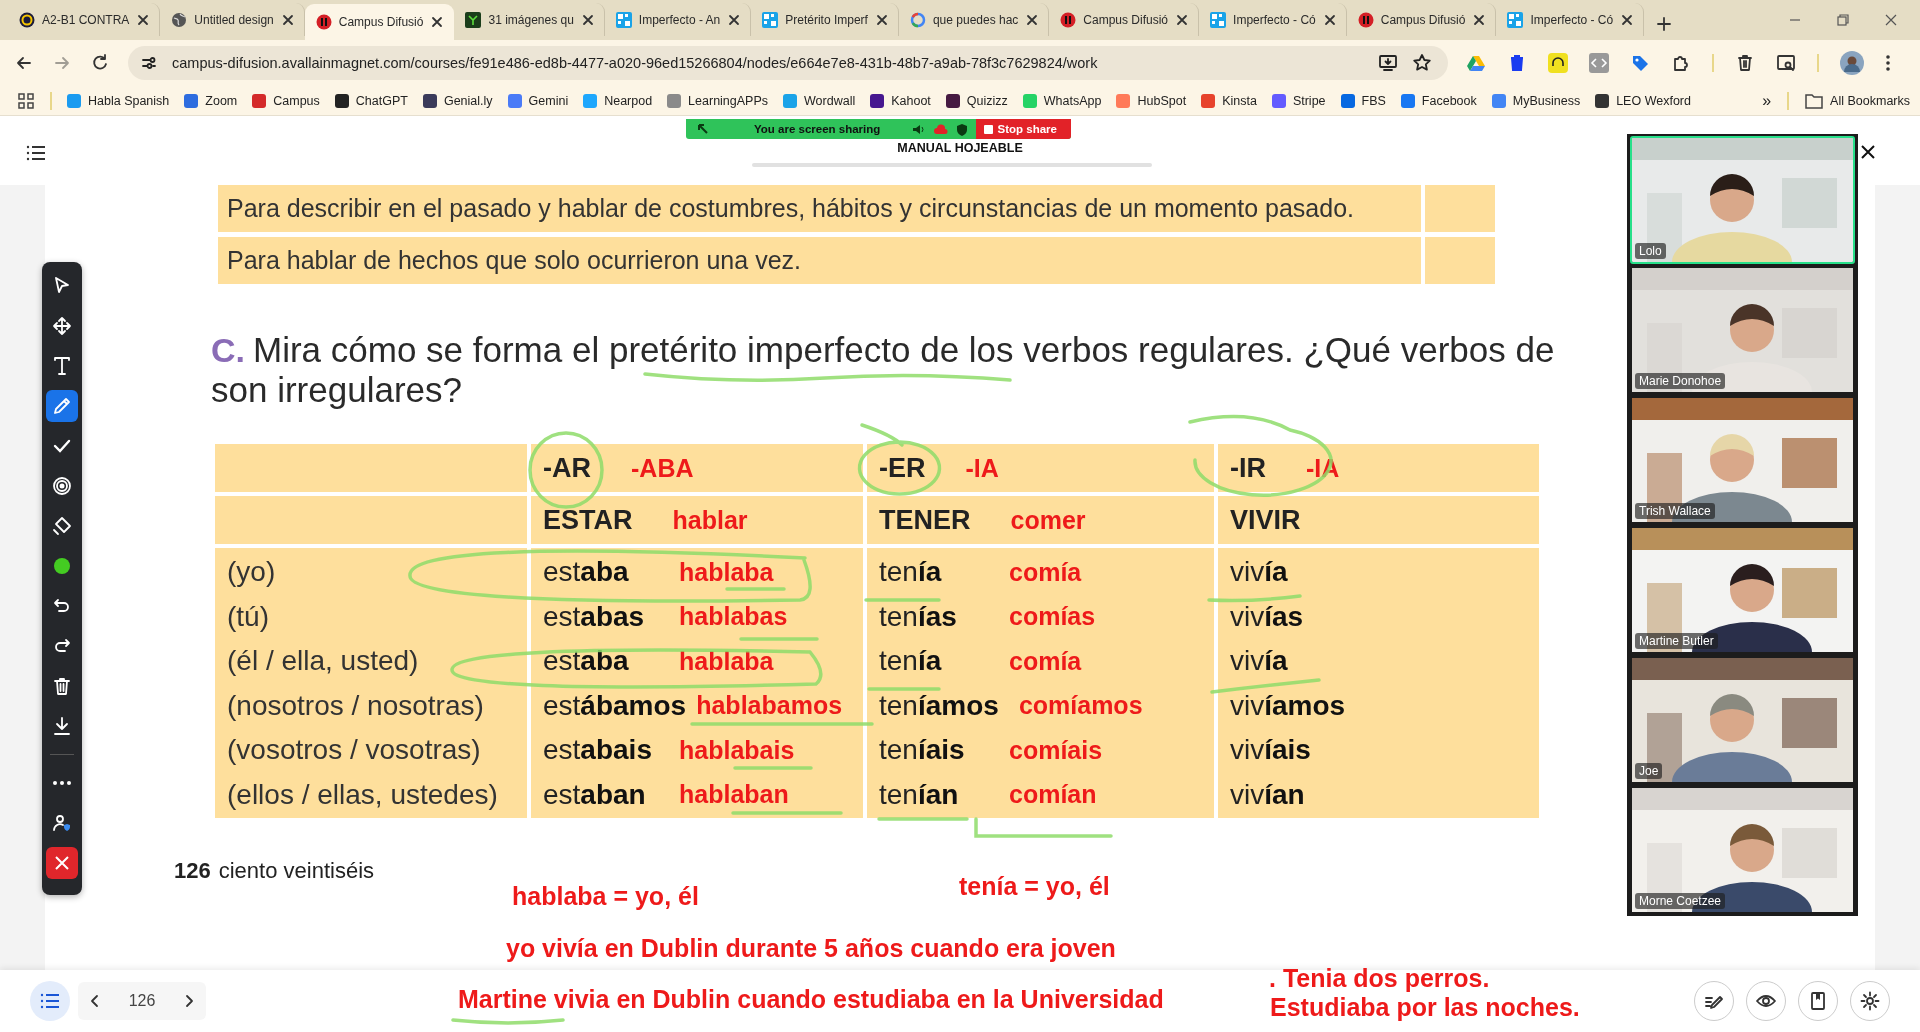  Describe the element at coordinates (718, 100) in the screenshot. I see `bookmark: LearningAPPs` at that location.